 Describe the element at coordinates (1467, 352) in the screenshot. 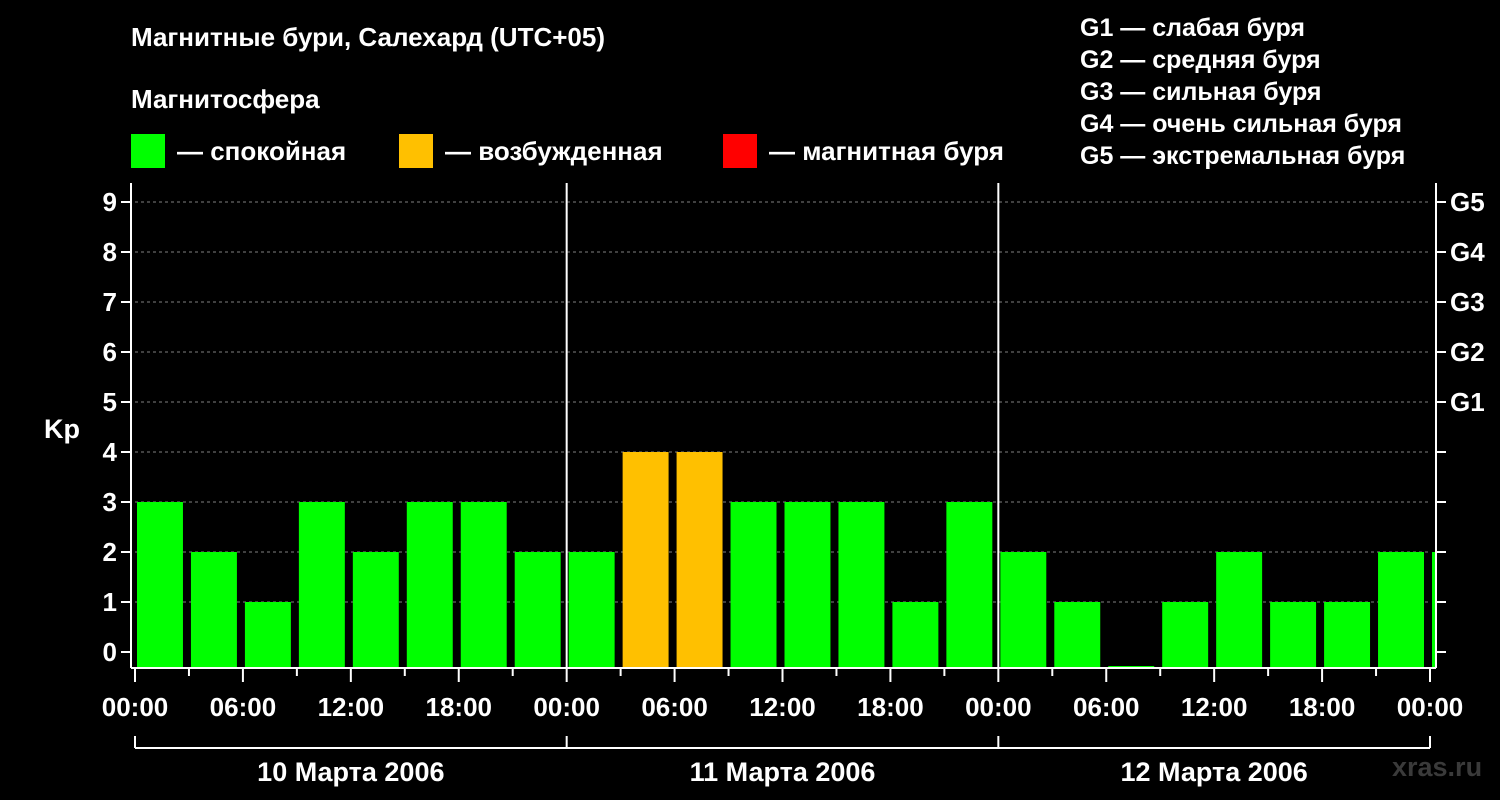

I see `g-scale-label: G2` at that location.